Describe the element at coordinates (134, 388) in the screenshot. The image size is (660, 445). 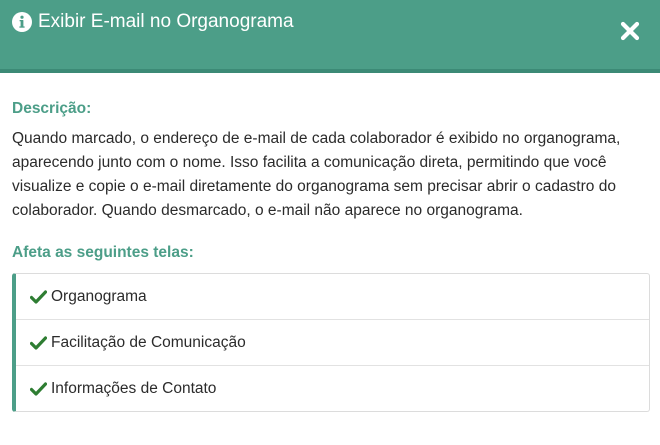
I see `list-item-label: Informações de Contato` at that location.